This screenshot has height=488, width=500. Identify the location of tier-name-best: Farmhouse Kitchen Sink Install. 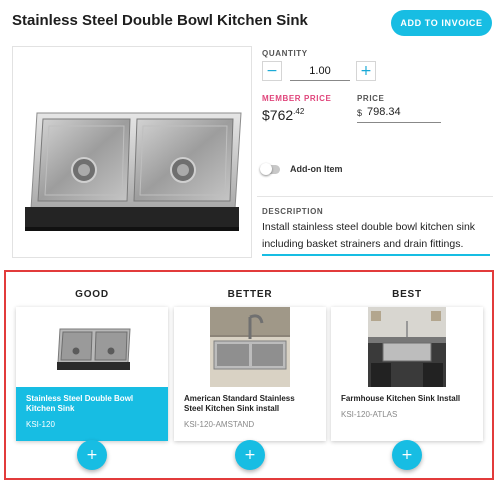
(401, 398).